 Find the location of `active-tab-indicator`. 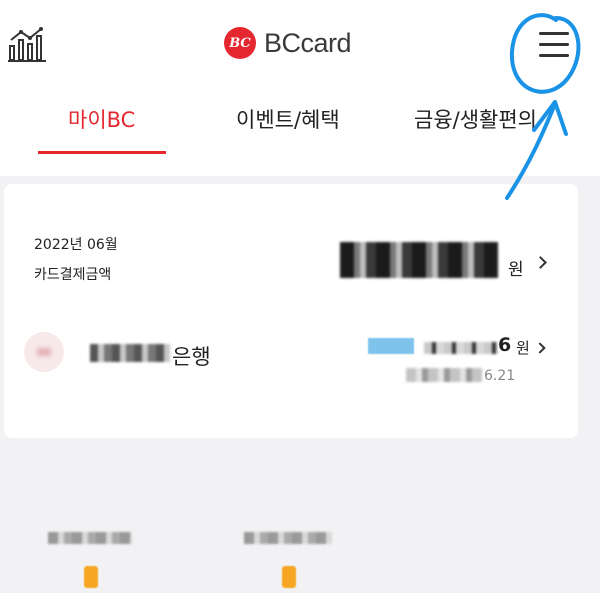

active-tab-indicator is located at coordinates (102, 152).